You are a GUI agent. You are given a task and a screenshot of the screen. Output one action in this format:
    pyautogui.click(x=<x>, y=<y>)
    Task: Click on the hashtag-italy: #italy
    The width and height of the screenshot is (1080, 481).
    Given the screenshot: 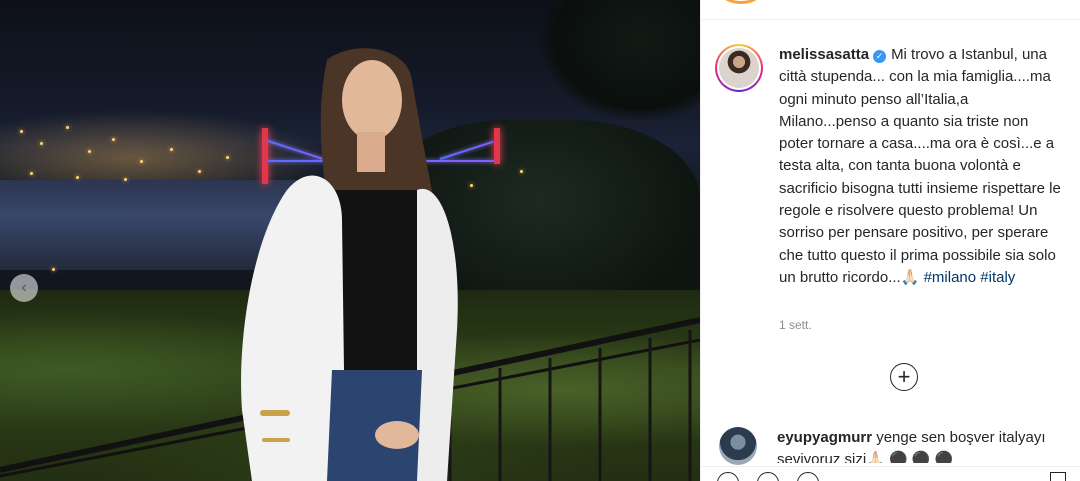 What is the action you would take?
    pyautogui.click(x=997, y=277)
    